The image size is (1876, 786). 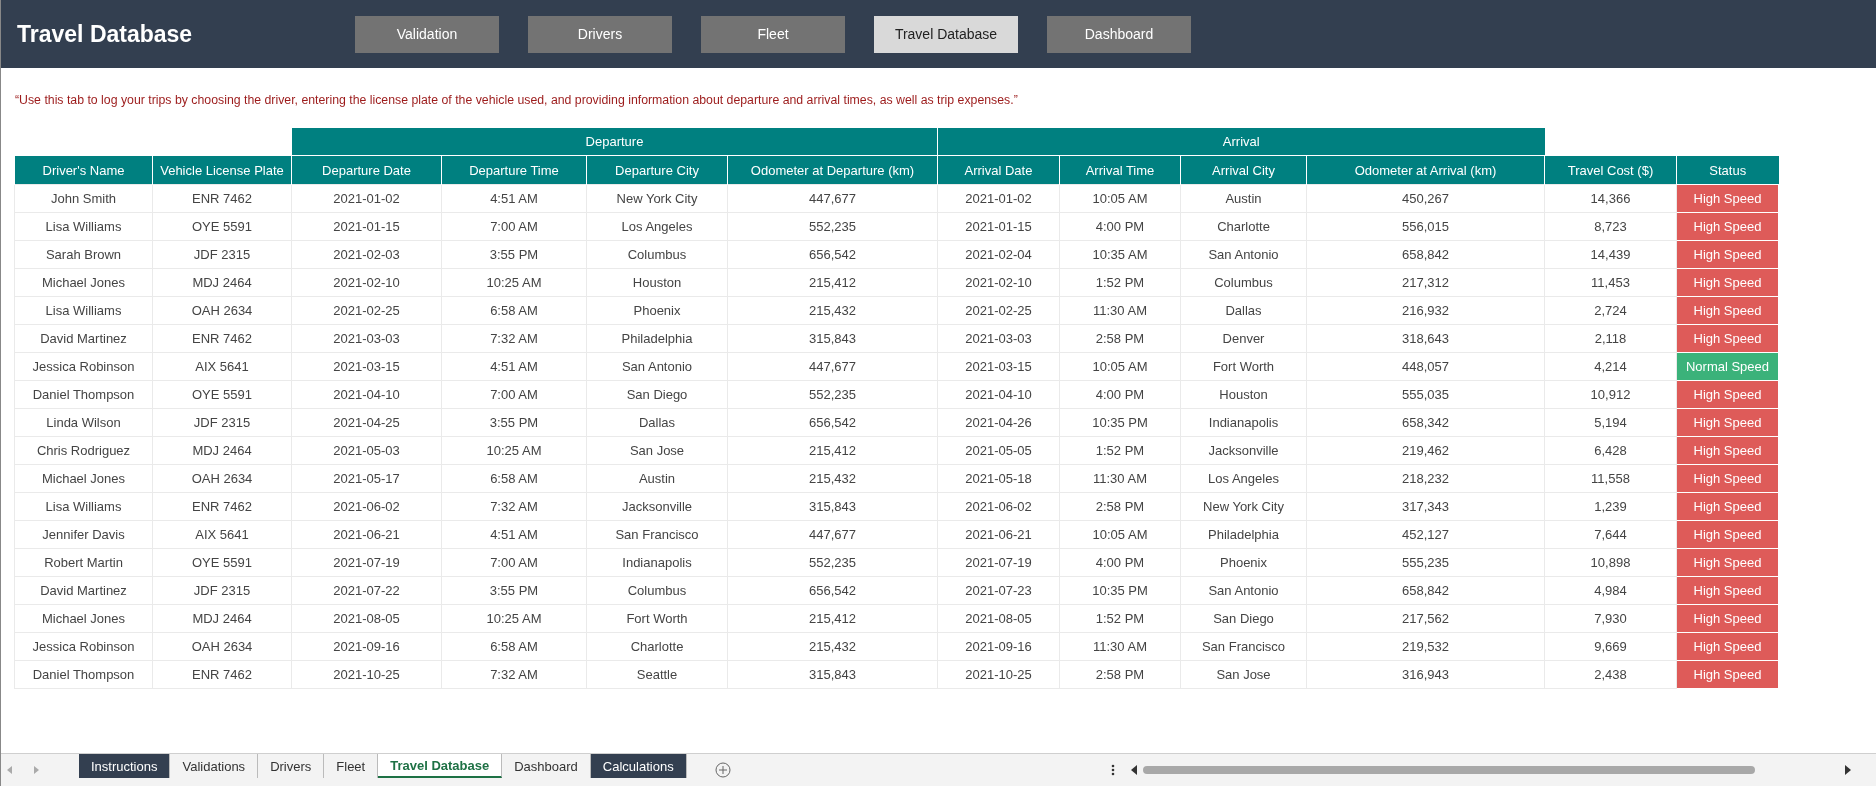 I want to click on table-cell: 658,342, so click(x=1425, y=422).